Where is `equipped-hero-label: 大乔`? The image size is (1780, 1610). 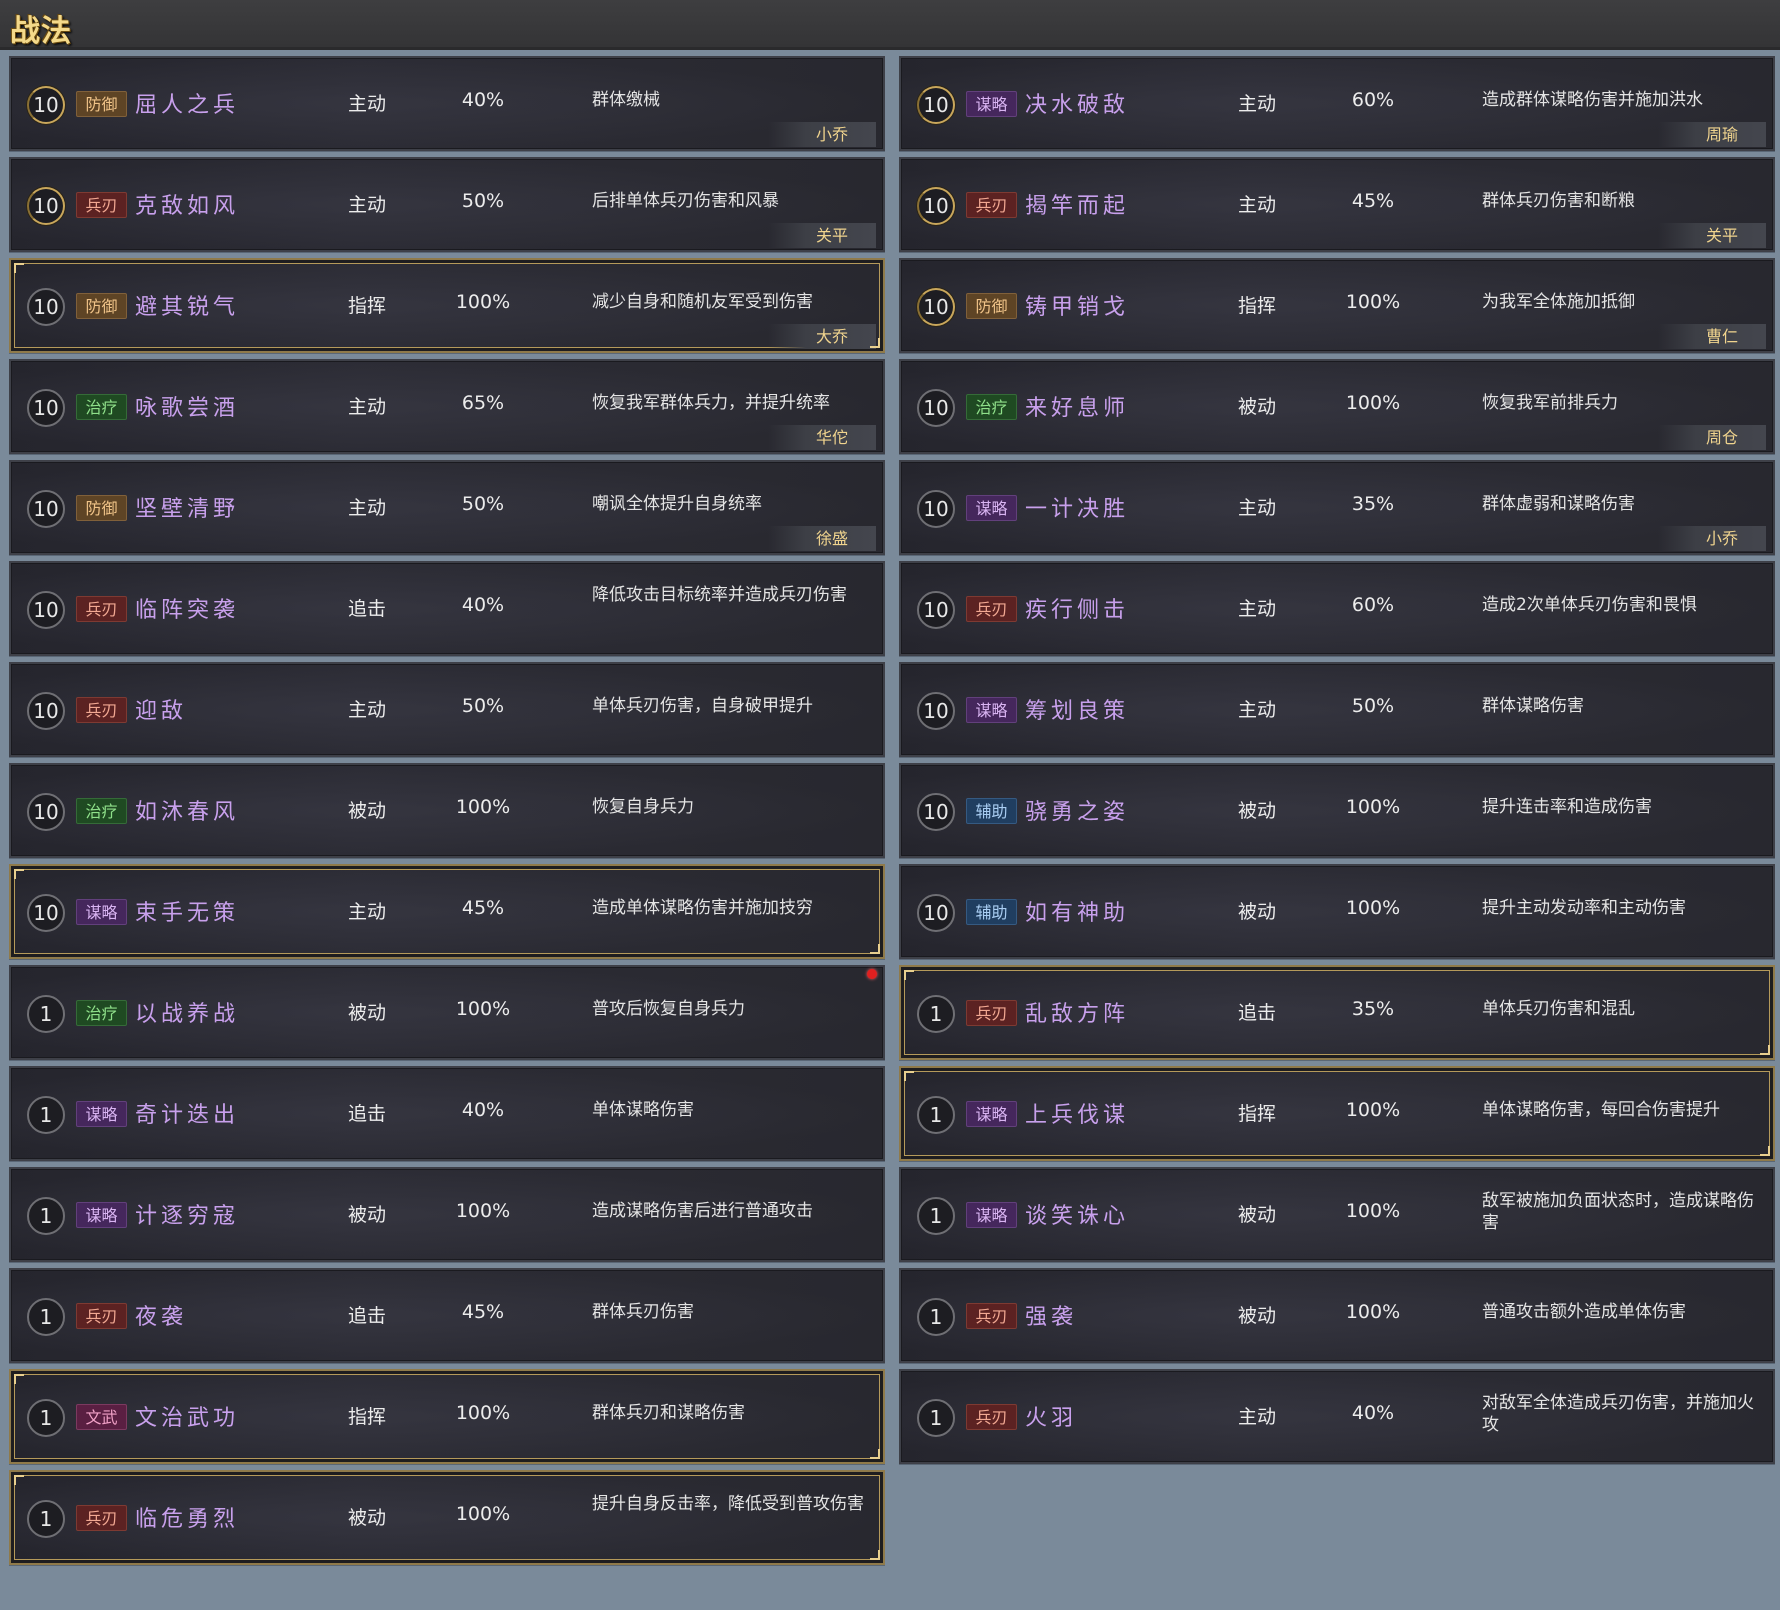 equipped-hero-label: 大乔 is located at coordinates (822, 336).